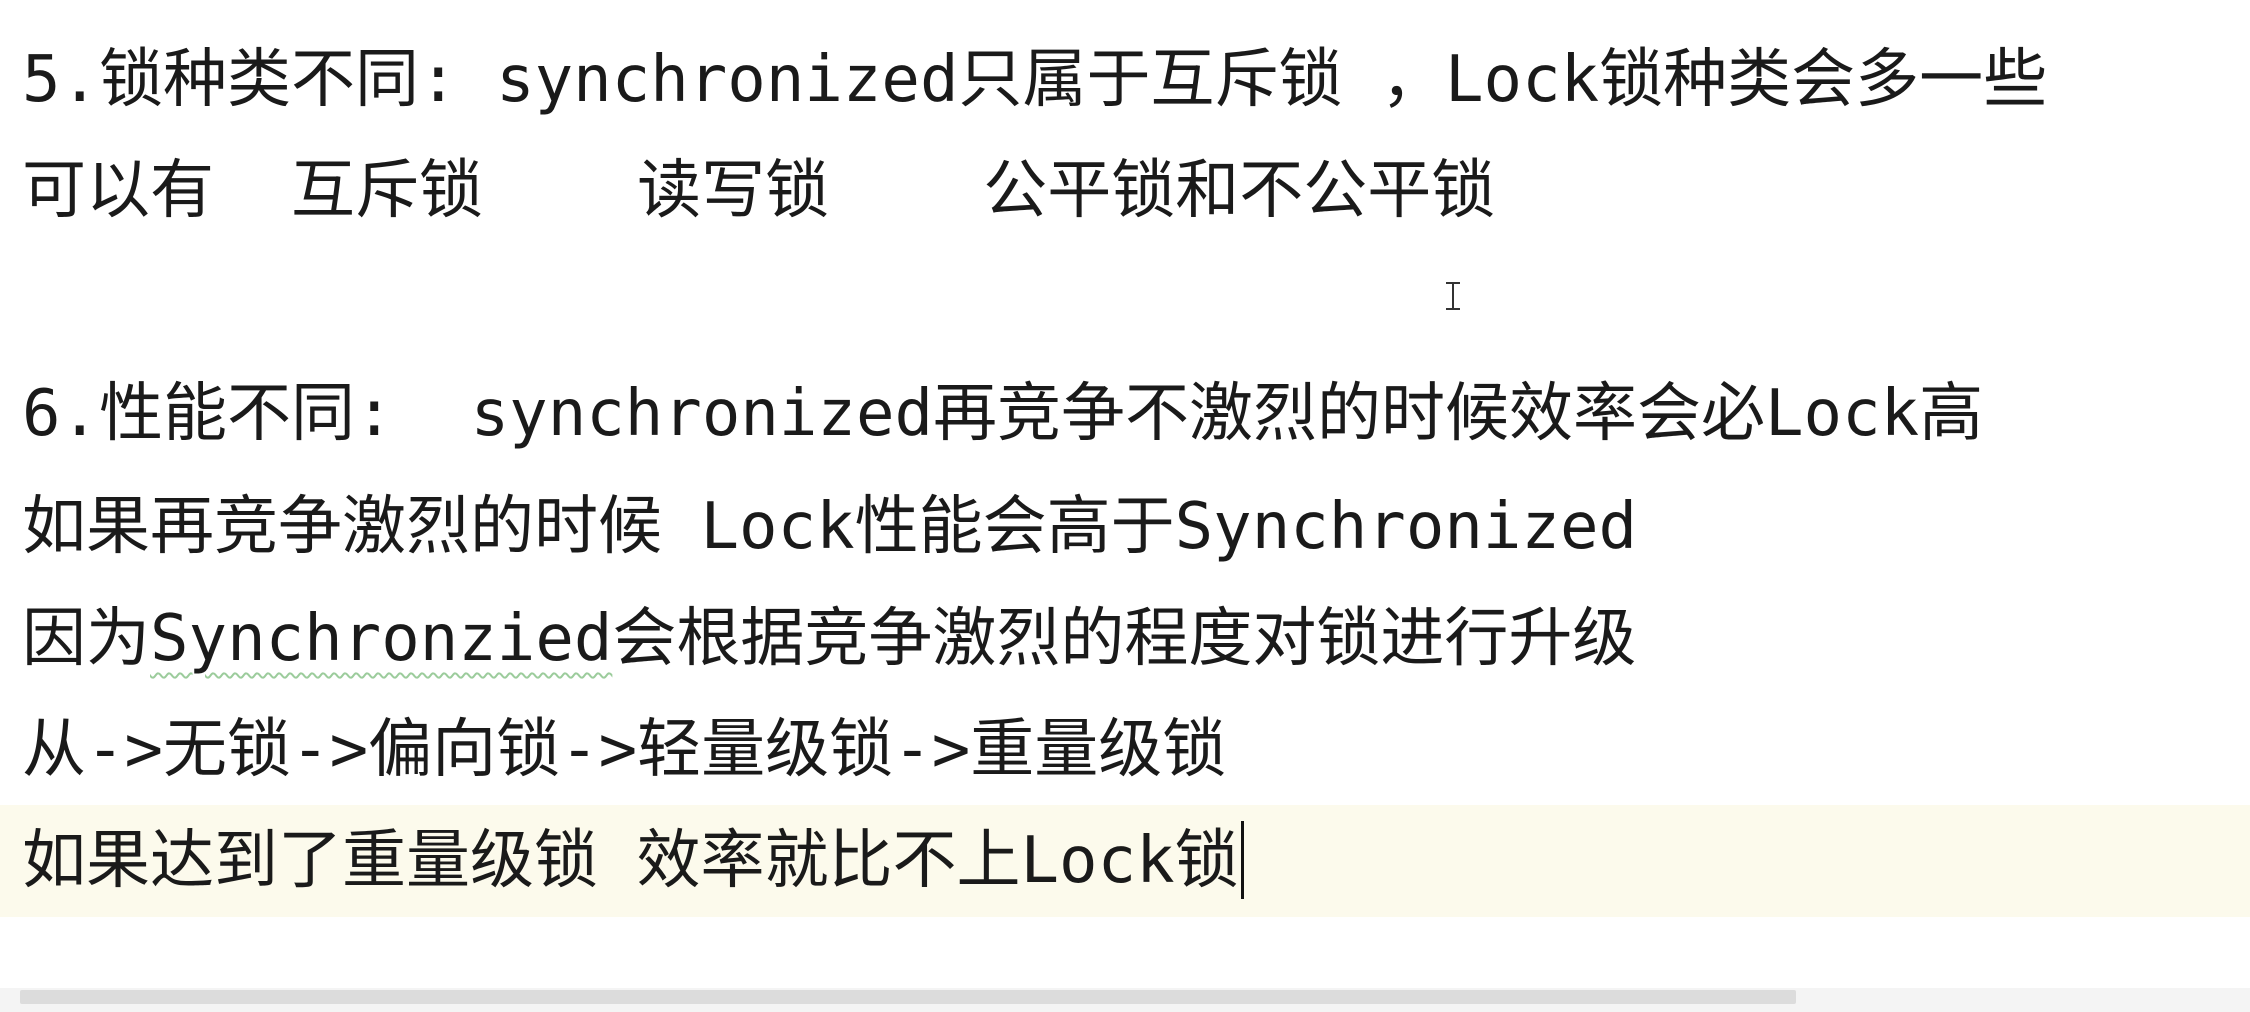 Image resolution: width=2250 pixels, height=1012 pixels. Describe the element at coordinates (1242, 860) in the screenshot. I see `text-caret` at that location.